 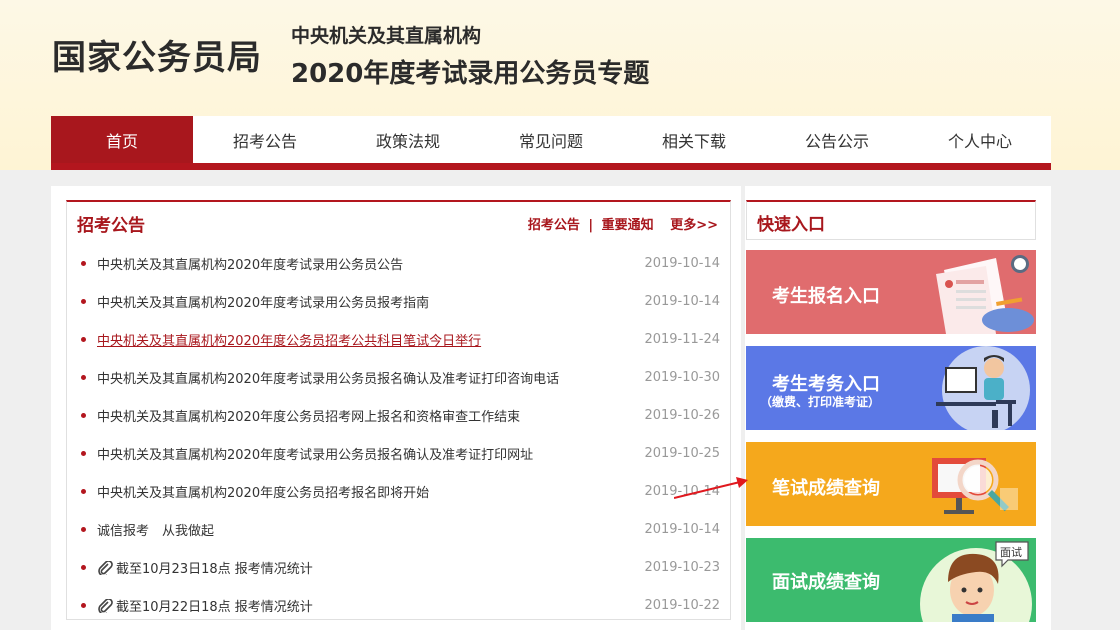 What do you see at coordinates (976, 581) in the screenshot?
I see `interviewee-avatar-icon: 面试` at bounding box center [976, 581].